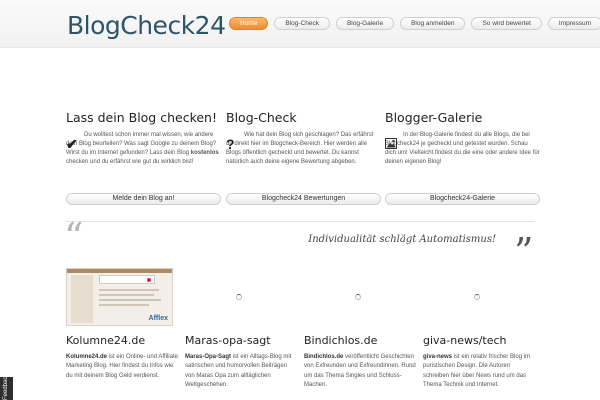 The image size is (600, 400). I want to click on site-thumbnail-giva-news, so click(476, 297).